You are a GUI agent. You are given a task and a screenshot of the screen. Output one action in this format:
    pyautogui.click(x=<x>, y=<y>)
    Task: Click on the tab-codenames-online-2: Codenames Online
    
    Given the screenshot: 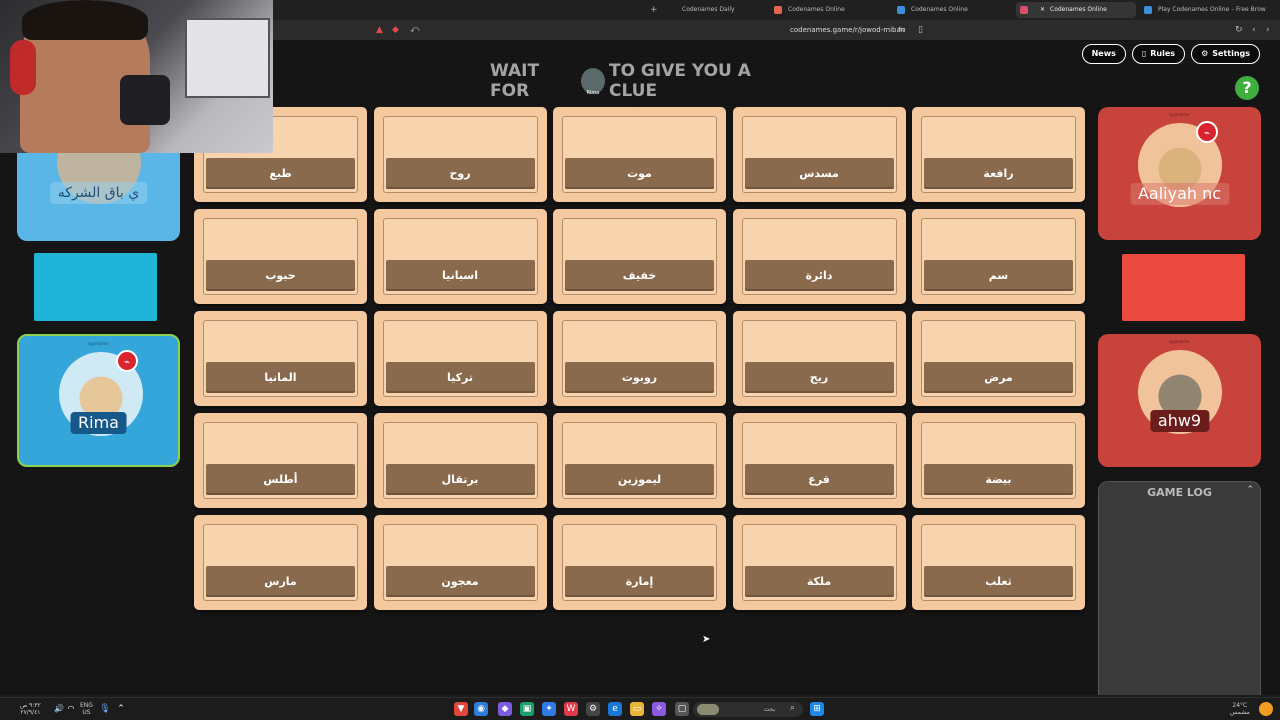 What is the action you would take?
    pyautogui.click(x=952, y=10)
    